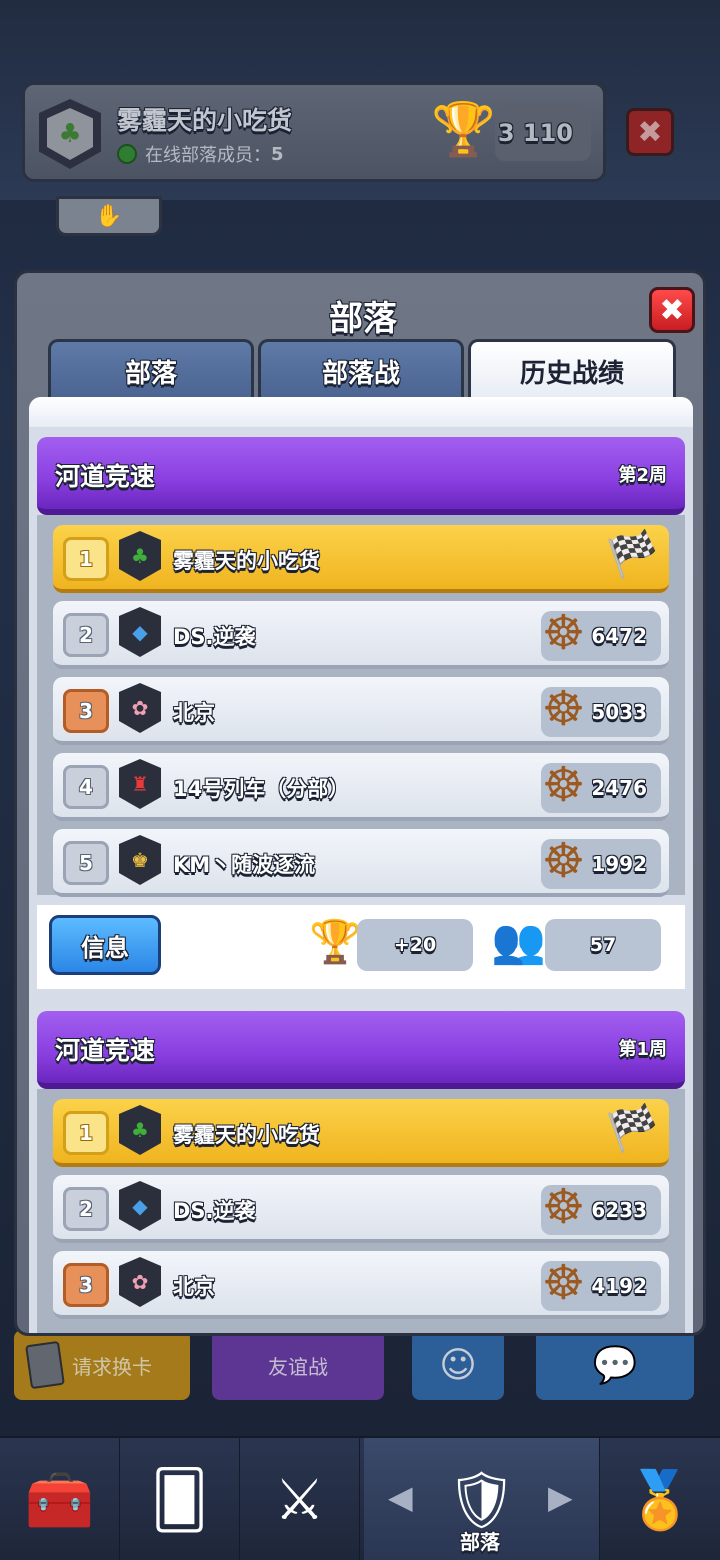 The width and height of the screenshot is (720, 1560). I want to click on online-count: 5, so click(277, 154).